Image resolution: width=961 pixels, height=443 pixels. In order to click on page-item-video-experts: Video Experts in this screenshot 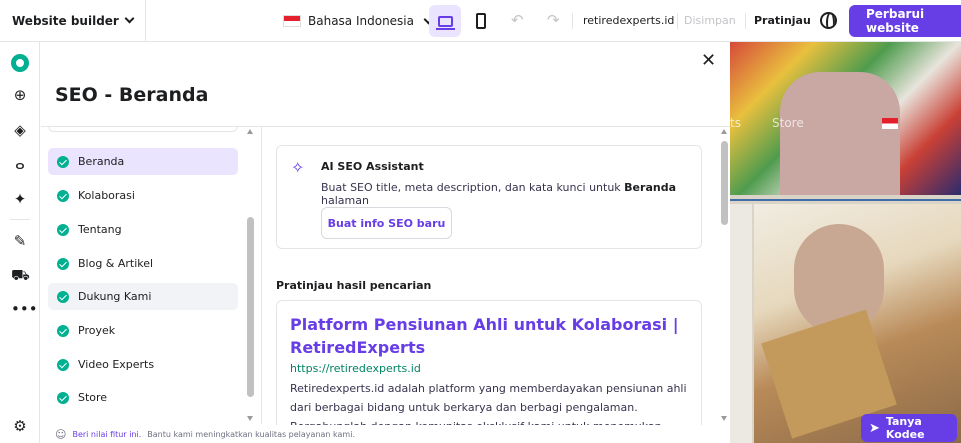, I will do `click(143, 364)`.